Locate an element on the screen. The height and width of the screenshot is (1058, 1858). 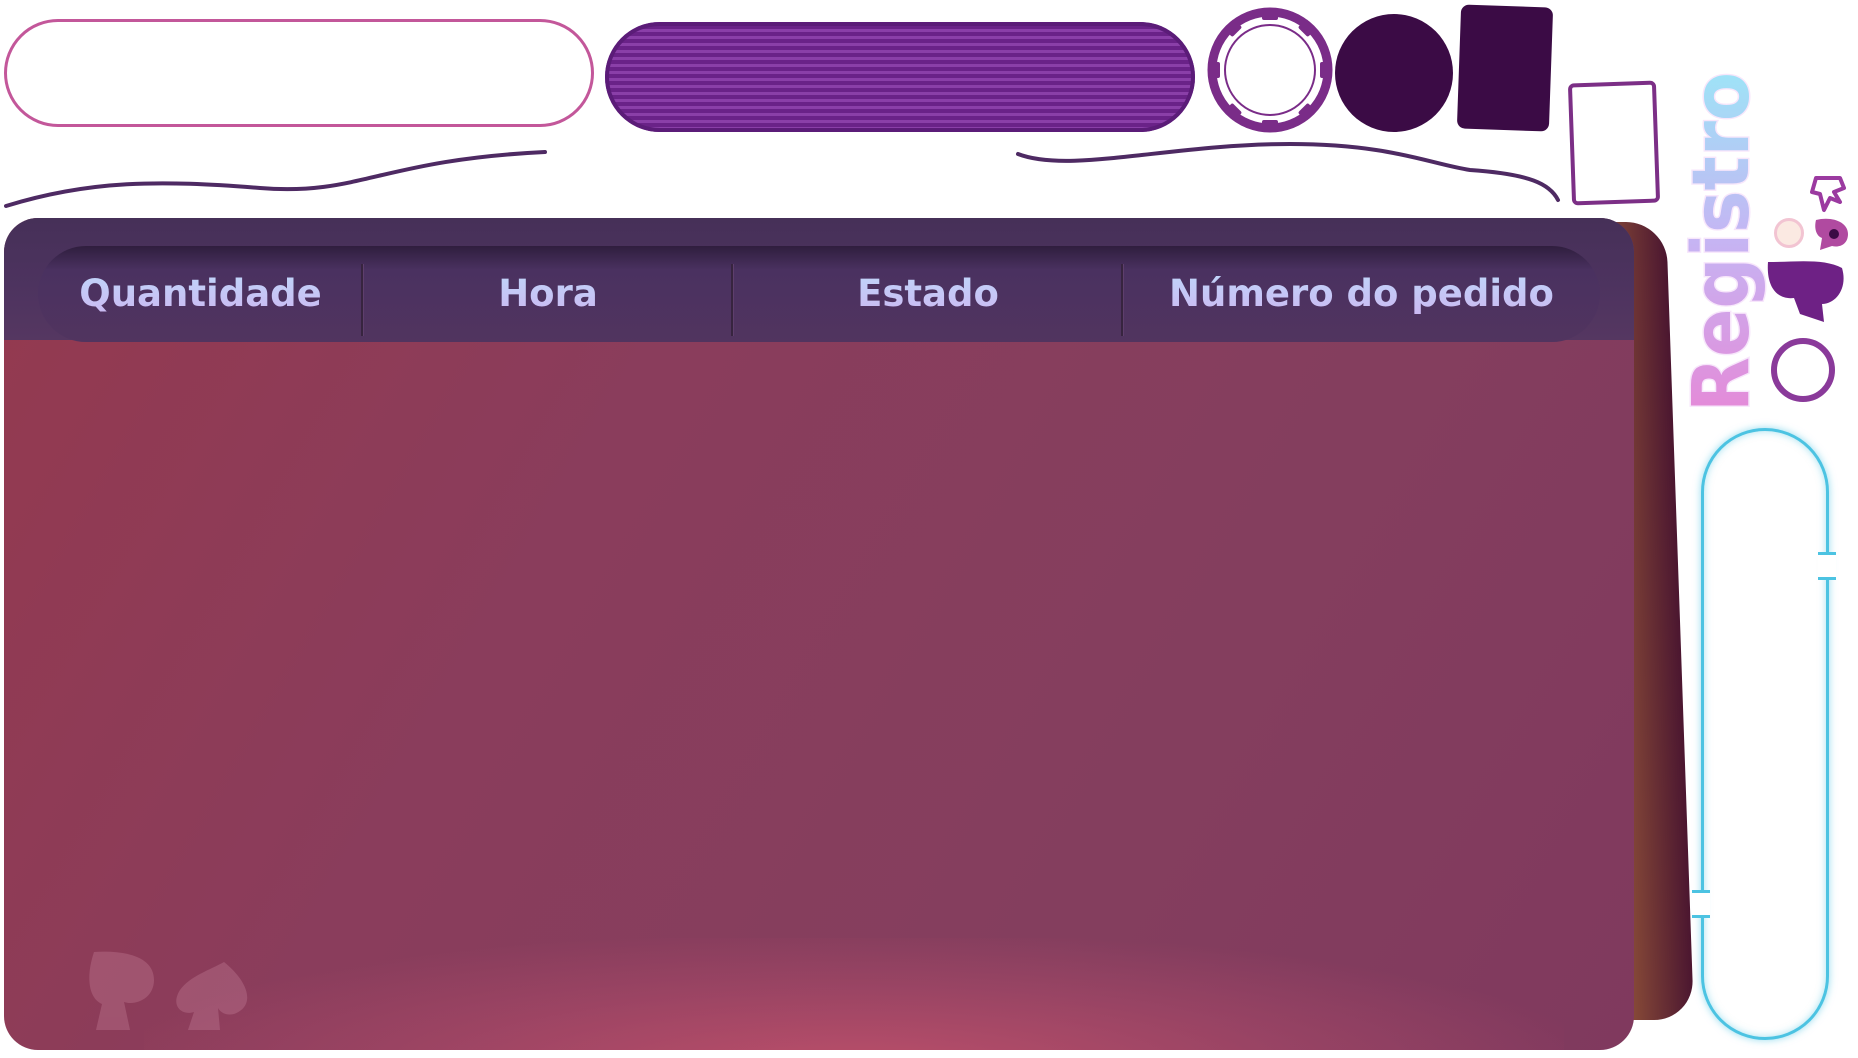
column-header-time: Hora is located at coordinates (548, 294).